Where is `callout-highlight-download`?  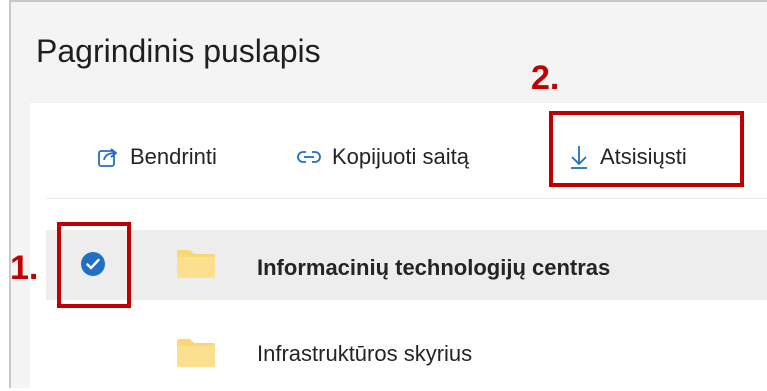 callout-highlight-download is located at coordinates (646, 149).